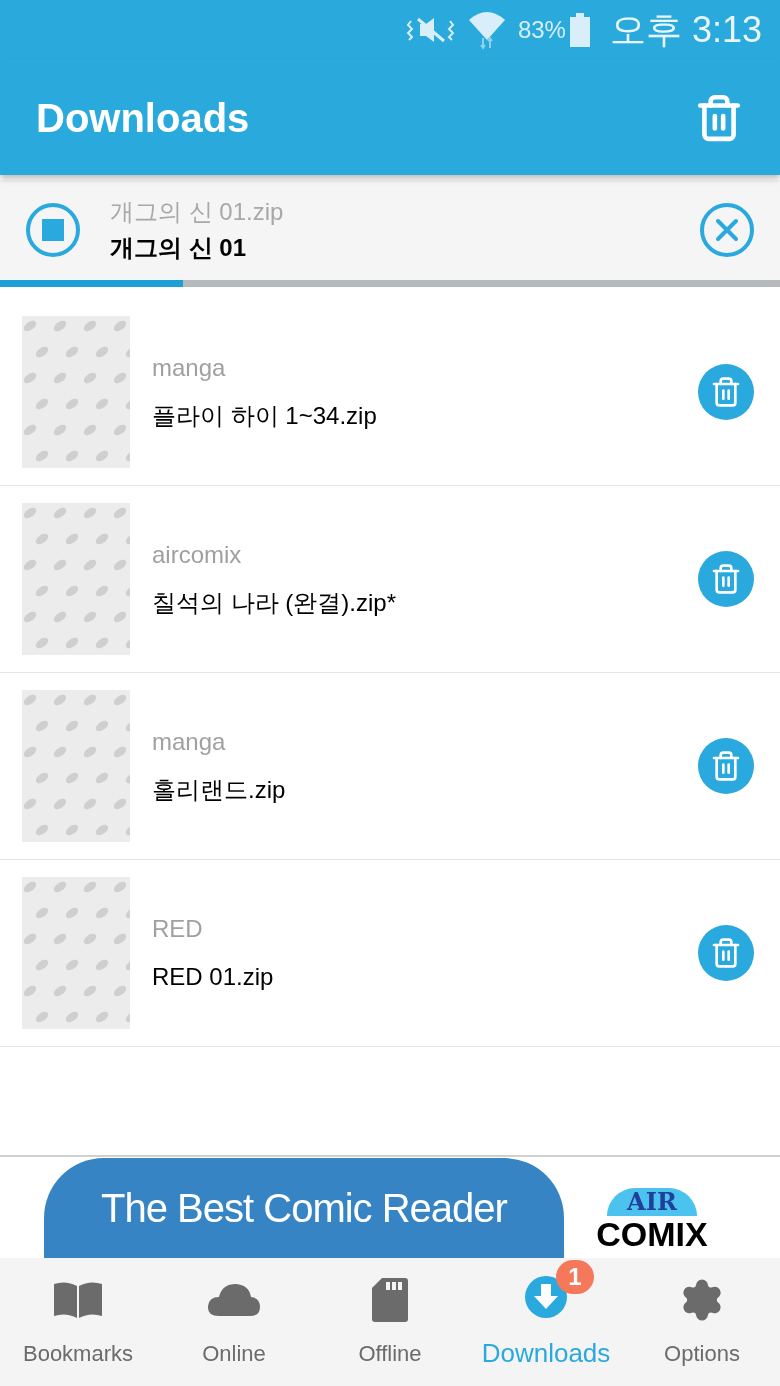 This screenshot has height=1386, width=780. I want to click on wifi-icon, so click(486, 30).